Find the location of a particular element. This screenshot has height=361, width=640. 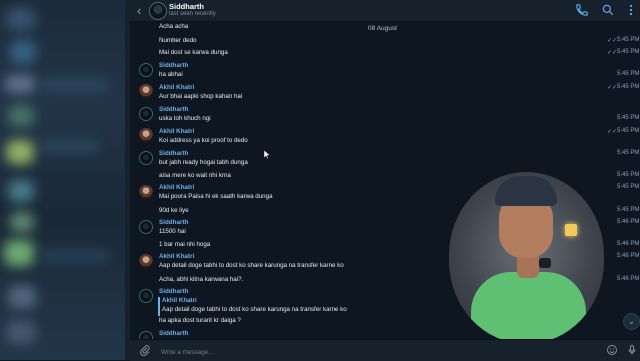

chevron-down-icon: ⌄ is located at coordinates (631, 321).